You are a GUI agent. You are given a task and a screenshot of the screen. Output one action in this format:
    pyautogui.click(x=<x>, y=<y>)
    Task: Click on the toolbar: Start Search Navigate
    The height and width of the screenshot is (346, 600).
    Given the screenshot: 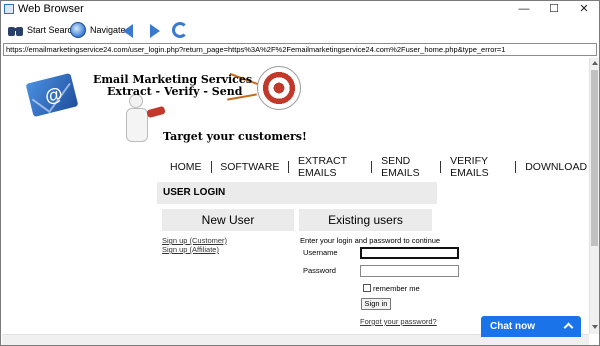 What is the action you would take?
    pyautogui.click(x=300, y=30)
    